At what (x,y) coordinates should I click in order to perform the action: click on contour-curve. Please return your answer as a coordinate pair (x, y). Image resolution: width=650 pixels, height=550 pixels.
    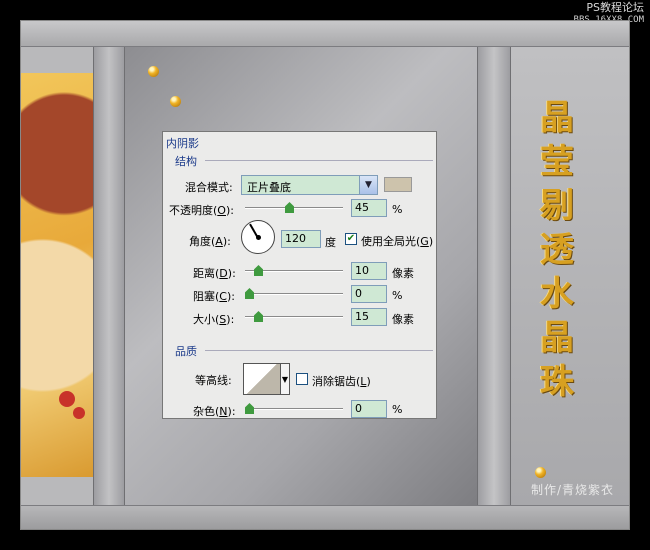
    Looking at the image, I should click on (262, 379).